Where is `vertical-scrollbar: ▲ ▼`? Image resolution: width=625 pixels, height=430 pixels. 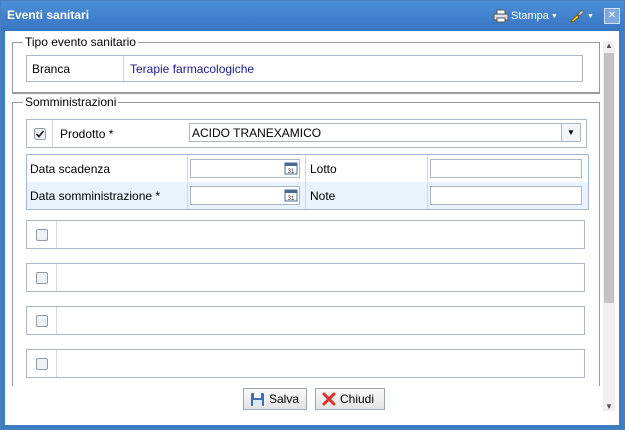
vertical-scrollbar: ▲ ▼ is located at coordinates (609, 226).